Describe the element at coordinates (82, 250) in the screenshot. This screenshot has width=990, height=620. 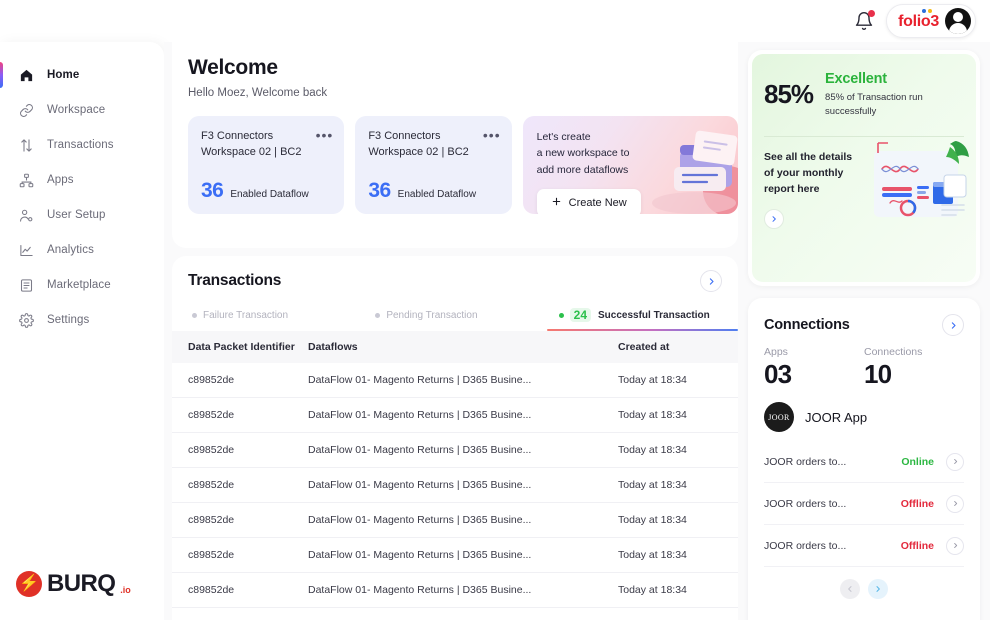
I see `sidebar-item-analytics: Analytics` at that location.